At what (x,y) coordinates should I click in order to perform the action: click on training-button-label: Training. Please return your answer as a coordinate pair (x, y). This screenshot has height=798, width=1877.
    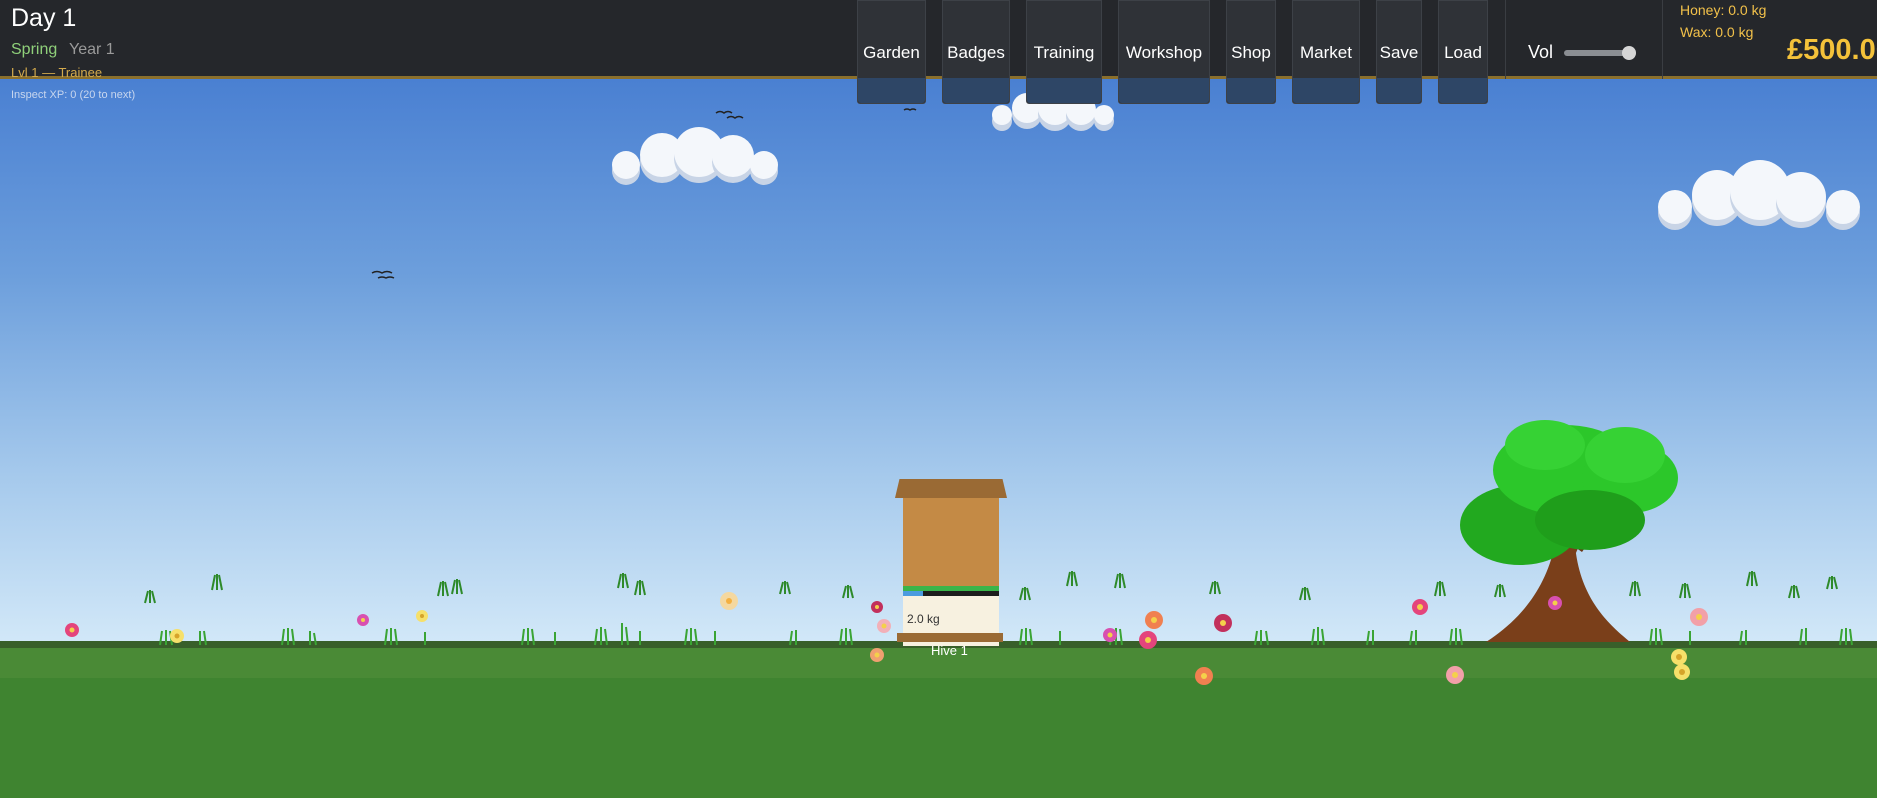
    Looking at the image, I should click on (1064, 52).